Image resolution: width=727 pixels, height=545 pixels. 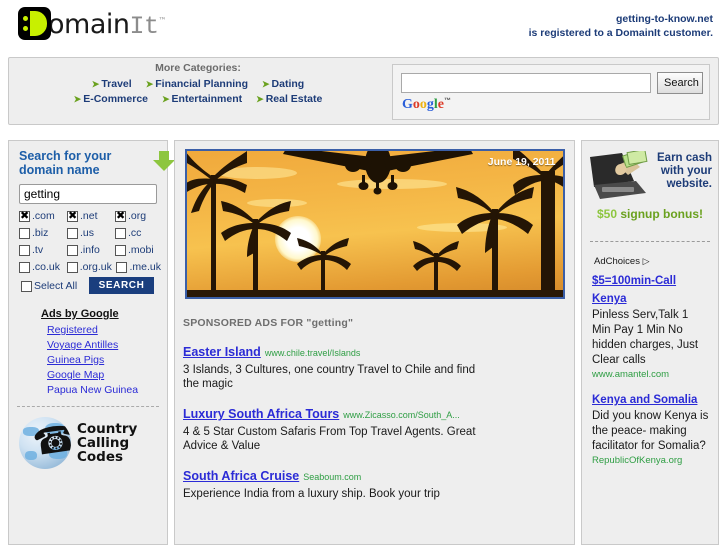 I want to click on tld-option-info: .info, so click(x=91, y=250).